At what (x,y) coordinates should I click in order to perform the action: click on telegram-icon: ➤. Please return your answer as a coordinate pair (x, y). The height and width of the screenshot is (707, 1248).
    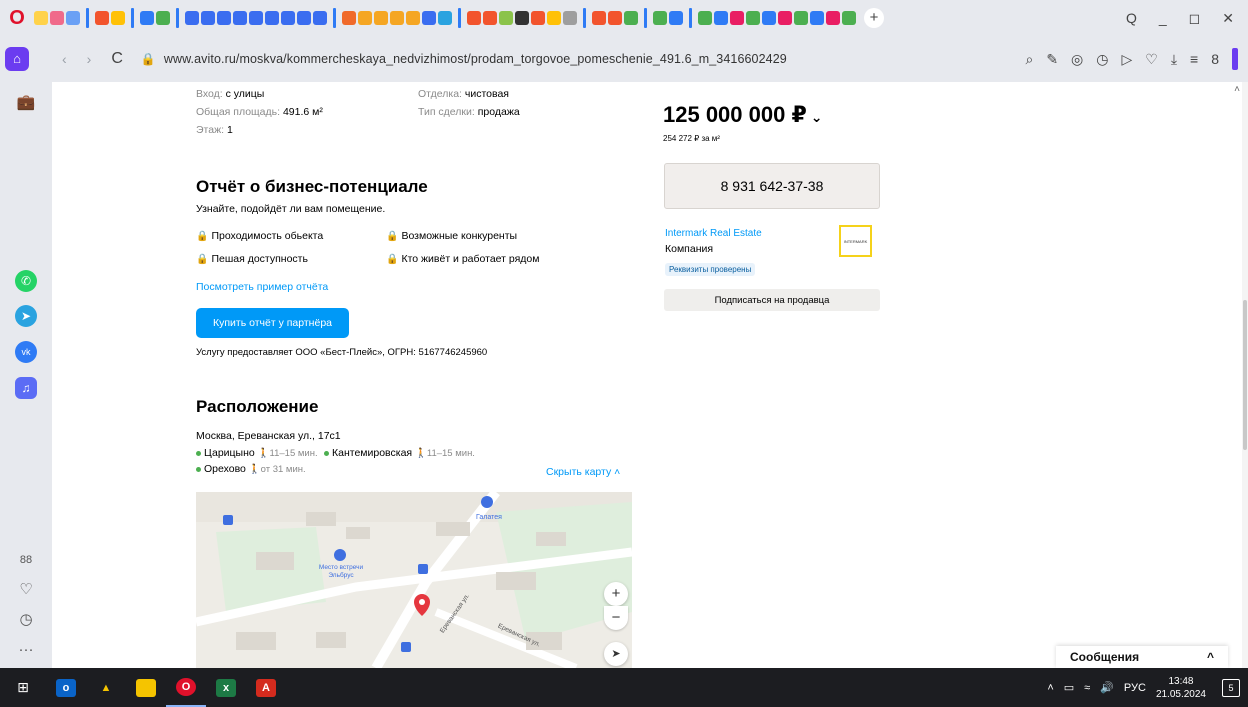
    Looking at the image, I should click on (26, 316).